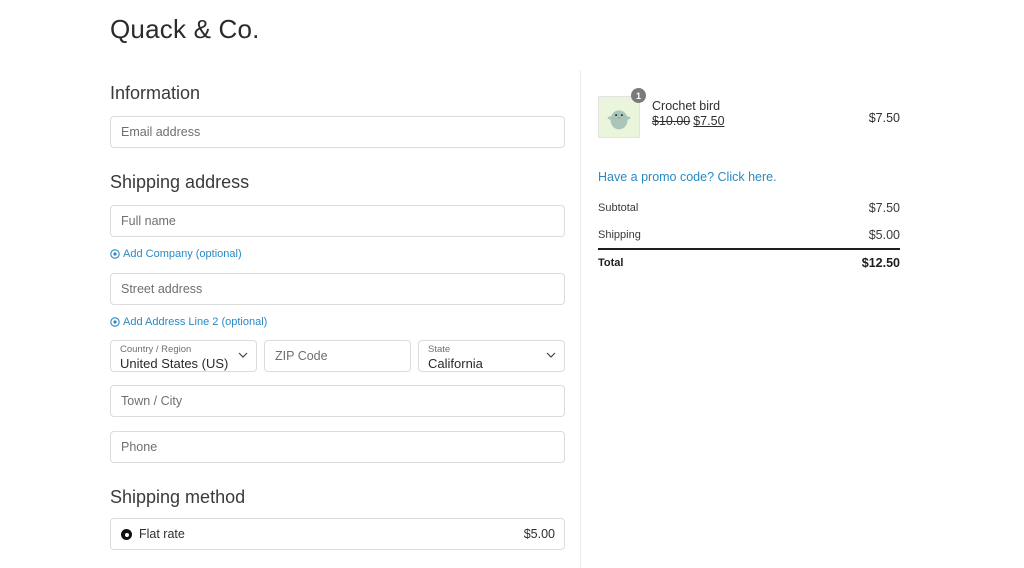 Image resolution: width=1024 pixels, height=568 pixels. What do you see at coordinates (152, 401) in the screenshot?
I see `town-city-placeholder: Town / City` at bounding box center [152, 401].